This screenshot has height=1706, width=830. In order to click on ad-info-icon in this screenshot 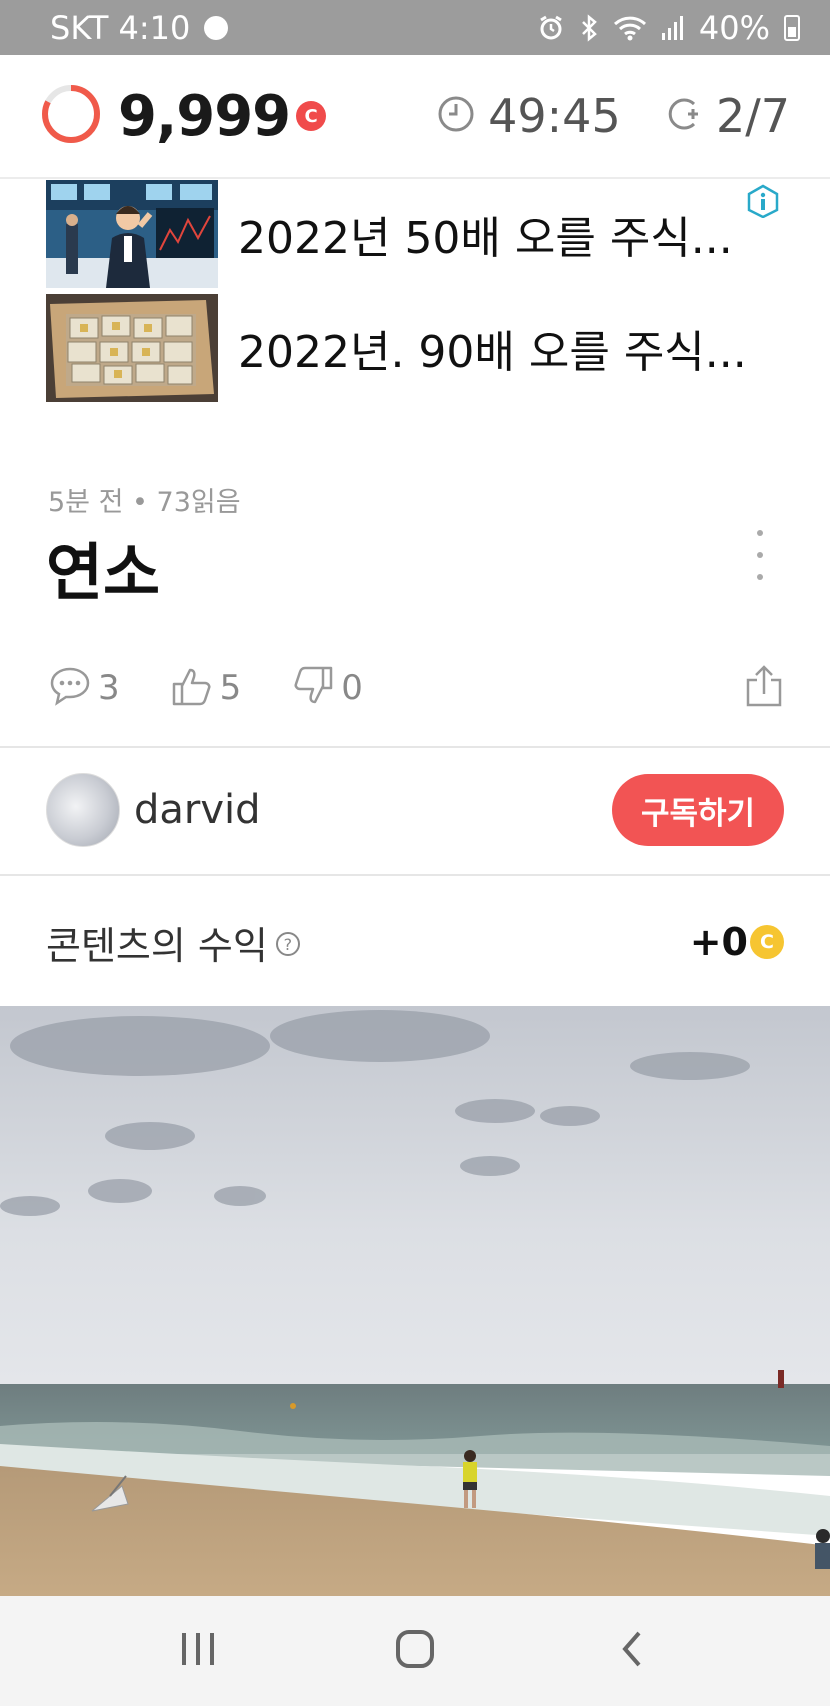, I will do `click(763, 203)`.